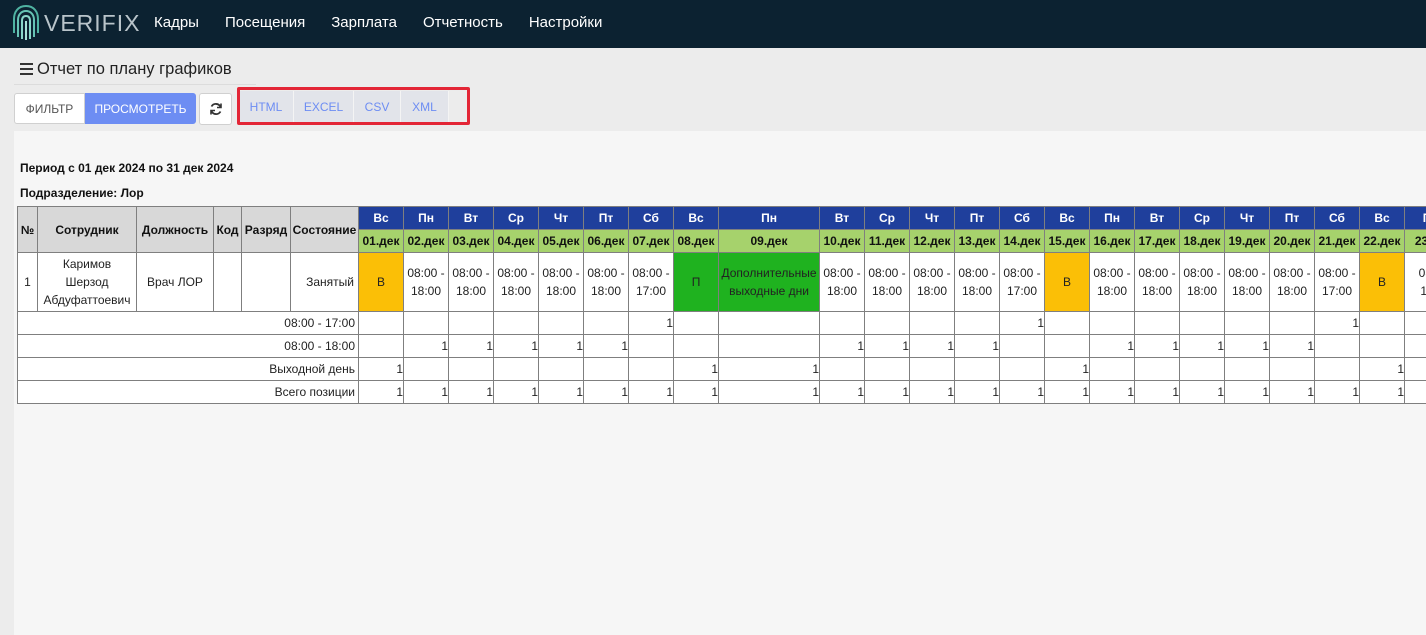 Image resolution: width=1426 pixels, height=635 pixels. I want to click on date-header: 07.дек, so click(651, 241).